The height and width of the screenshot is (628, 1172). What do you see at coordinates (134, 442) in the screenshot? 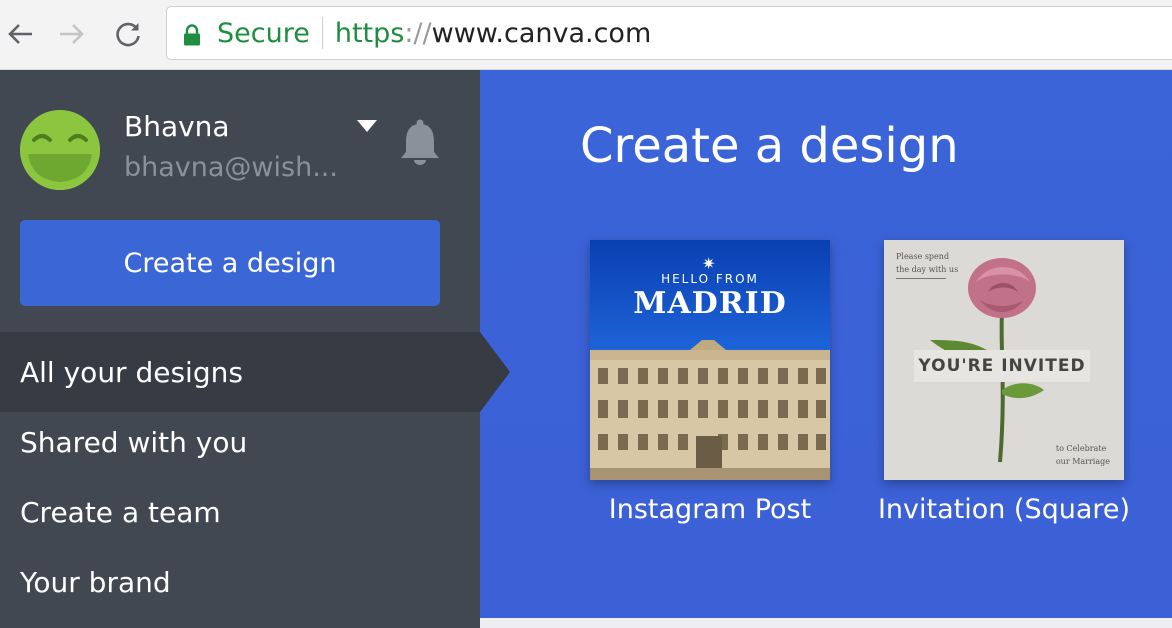
I see `sidebar-item-label: Shared with you` at bounding box center [134, 442].